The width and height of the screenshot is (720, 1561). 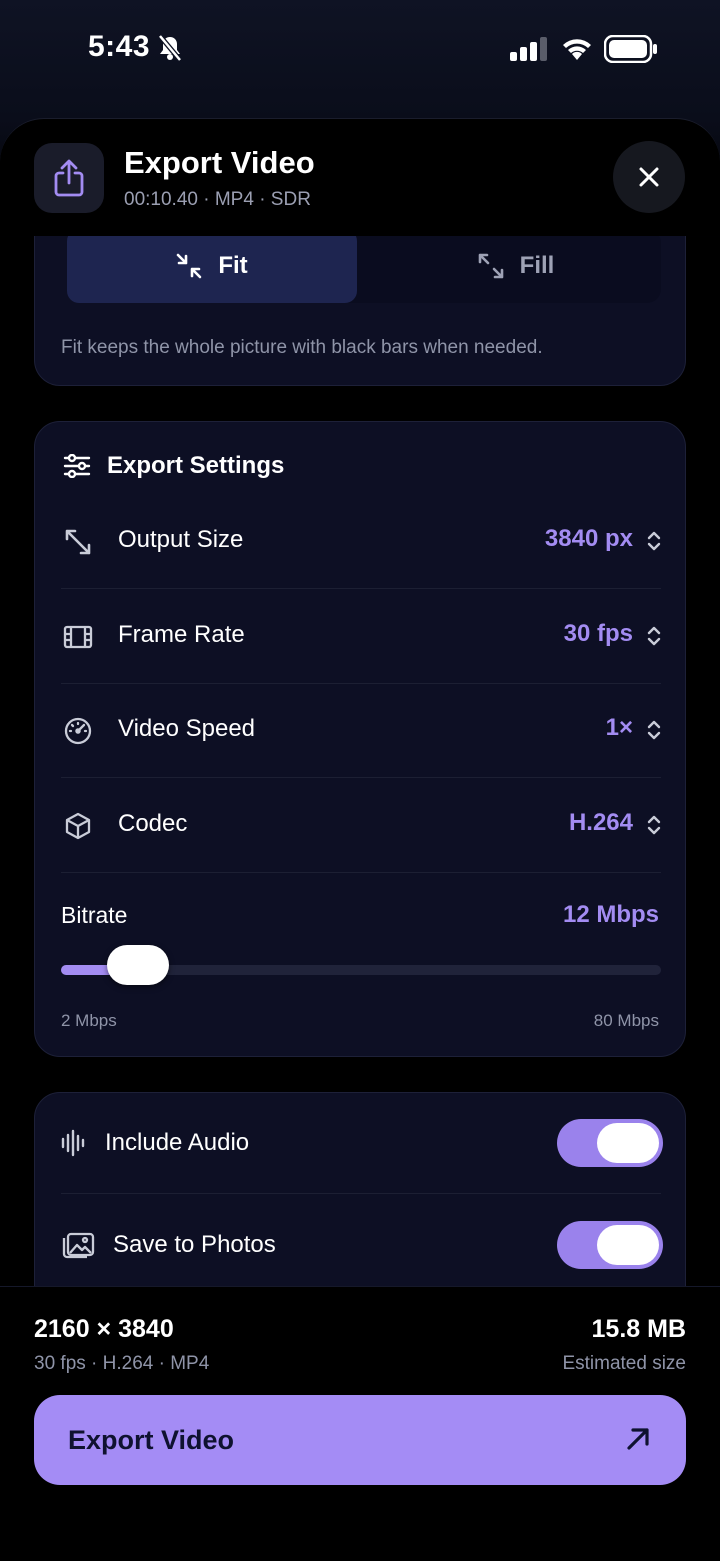 What do you see at coordinates (610, 914) in the screenshot?
I see `bitrate-value: 12 Mbps` at bounding box center [610, 914].